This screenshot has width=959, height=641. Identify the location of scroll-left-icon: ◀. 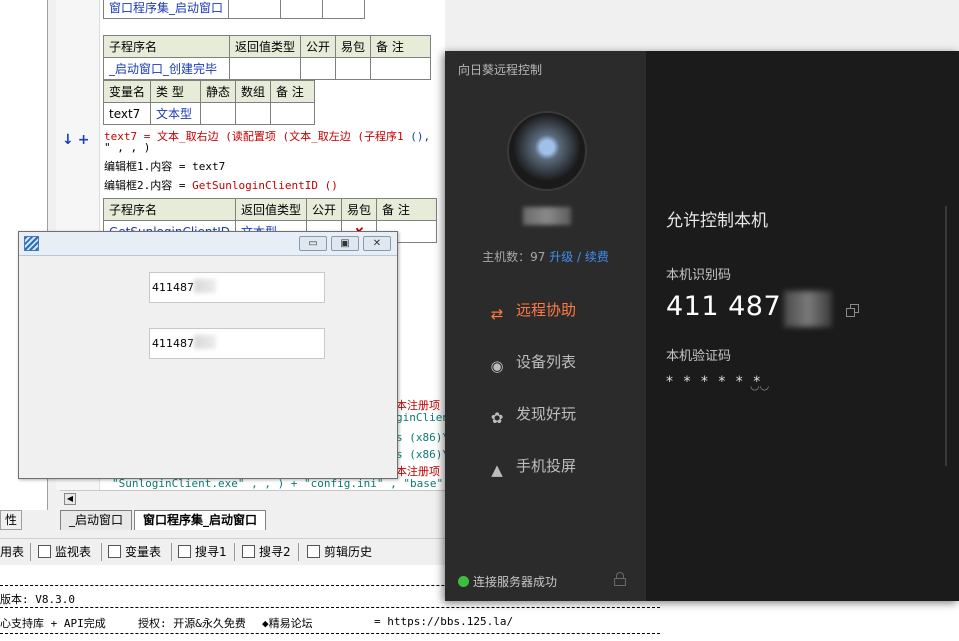
(70, 499).